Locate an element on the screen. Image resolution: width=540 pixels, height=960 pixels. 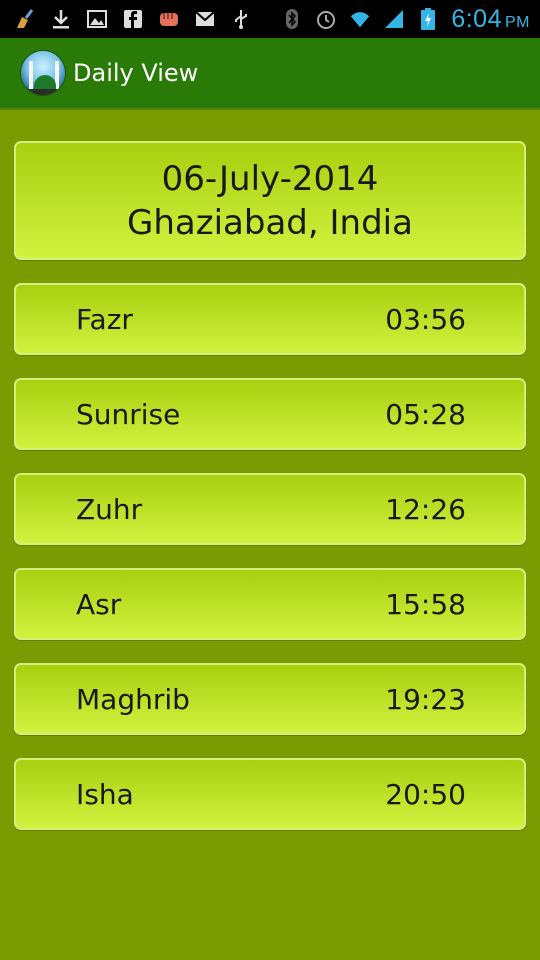
clock: 6:04 PM is located at coordinates (490, 18).